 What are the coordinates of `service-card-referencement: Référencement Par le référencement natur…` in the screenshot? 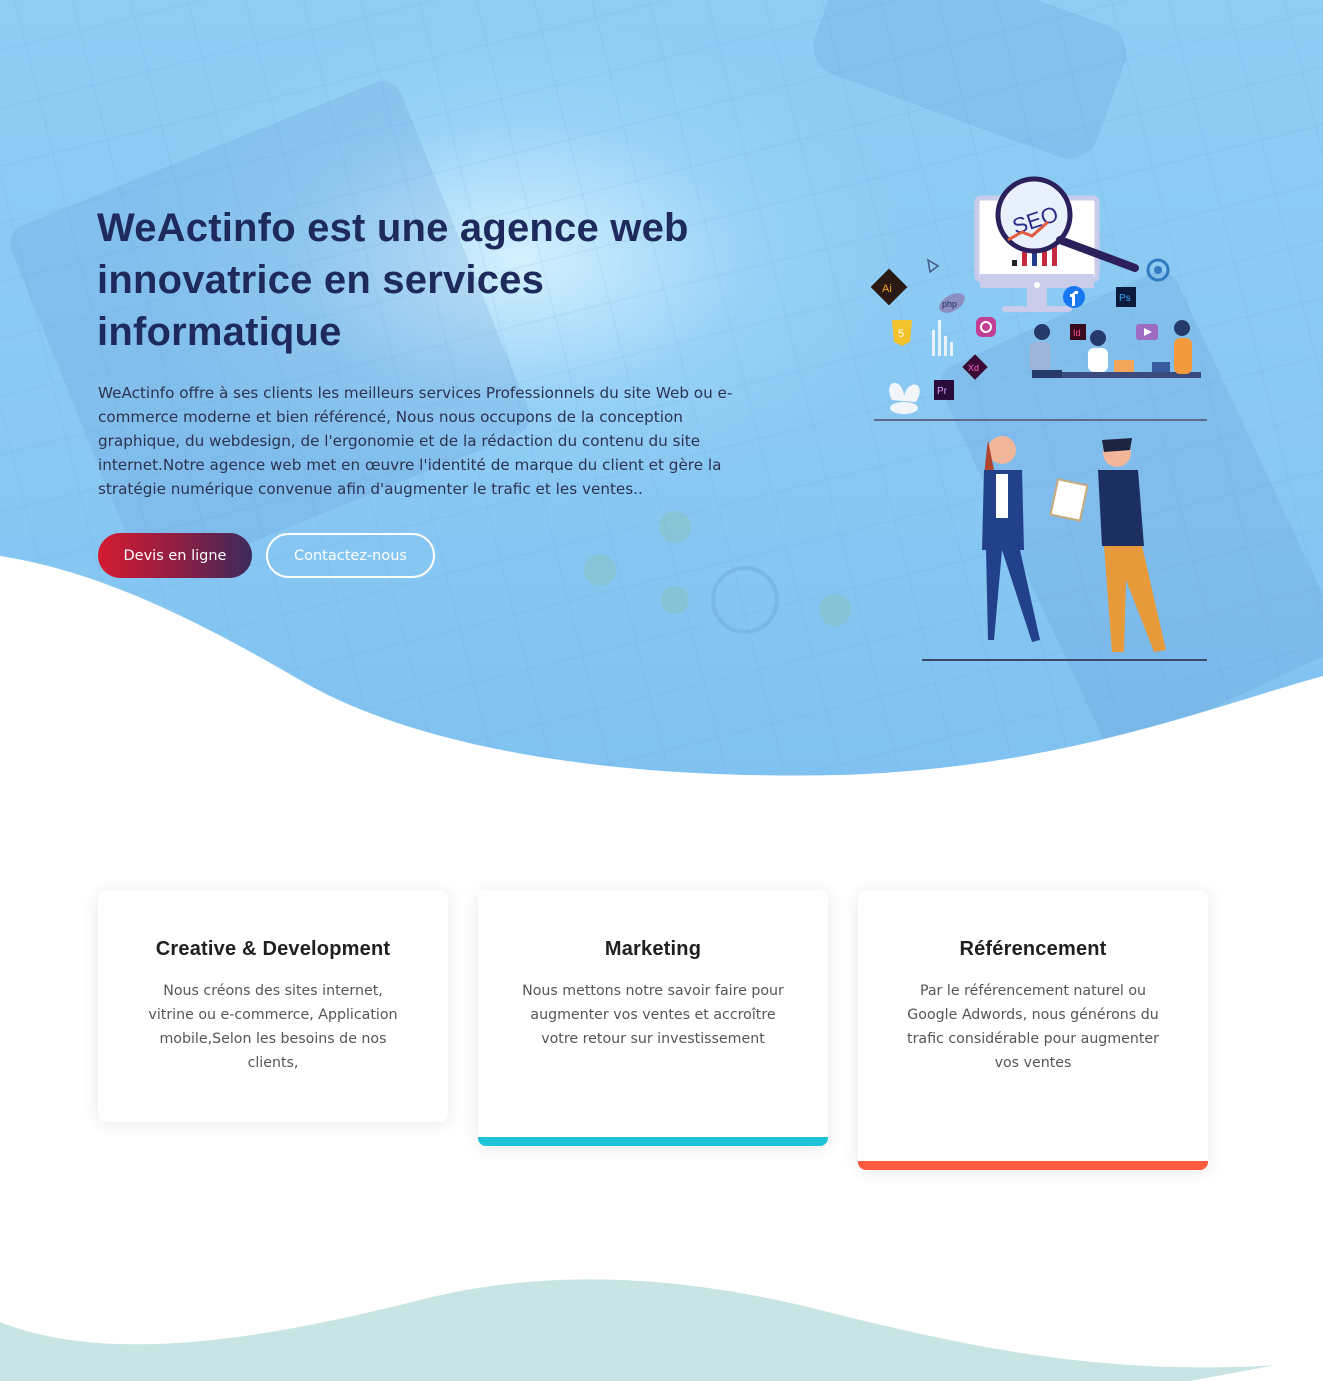 It's located at (1033, 1030).